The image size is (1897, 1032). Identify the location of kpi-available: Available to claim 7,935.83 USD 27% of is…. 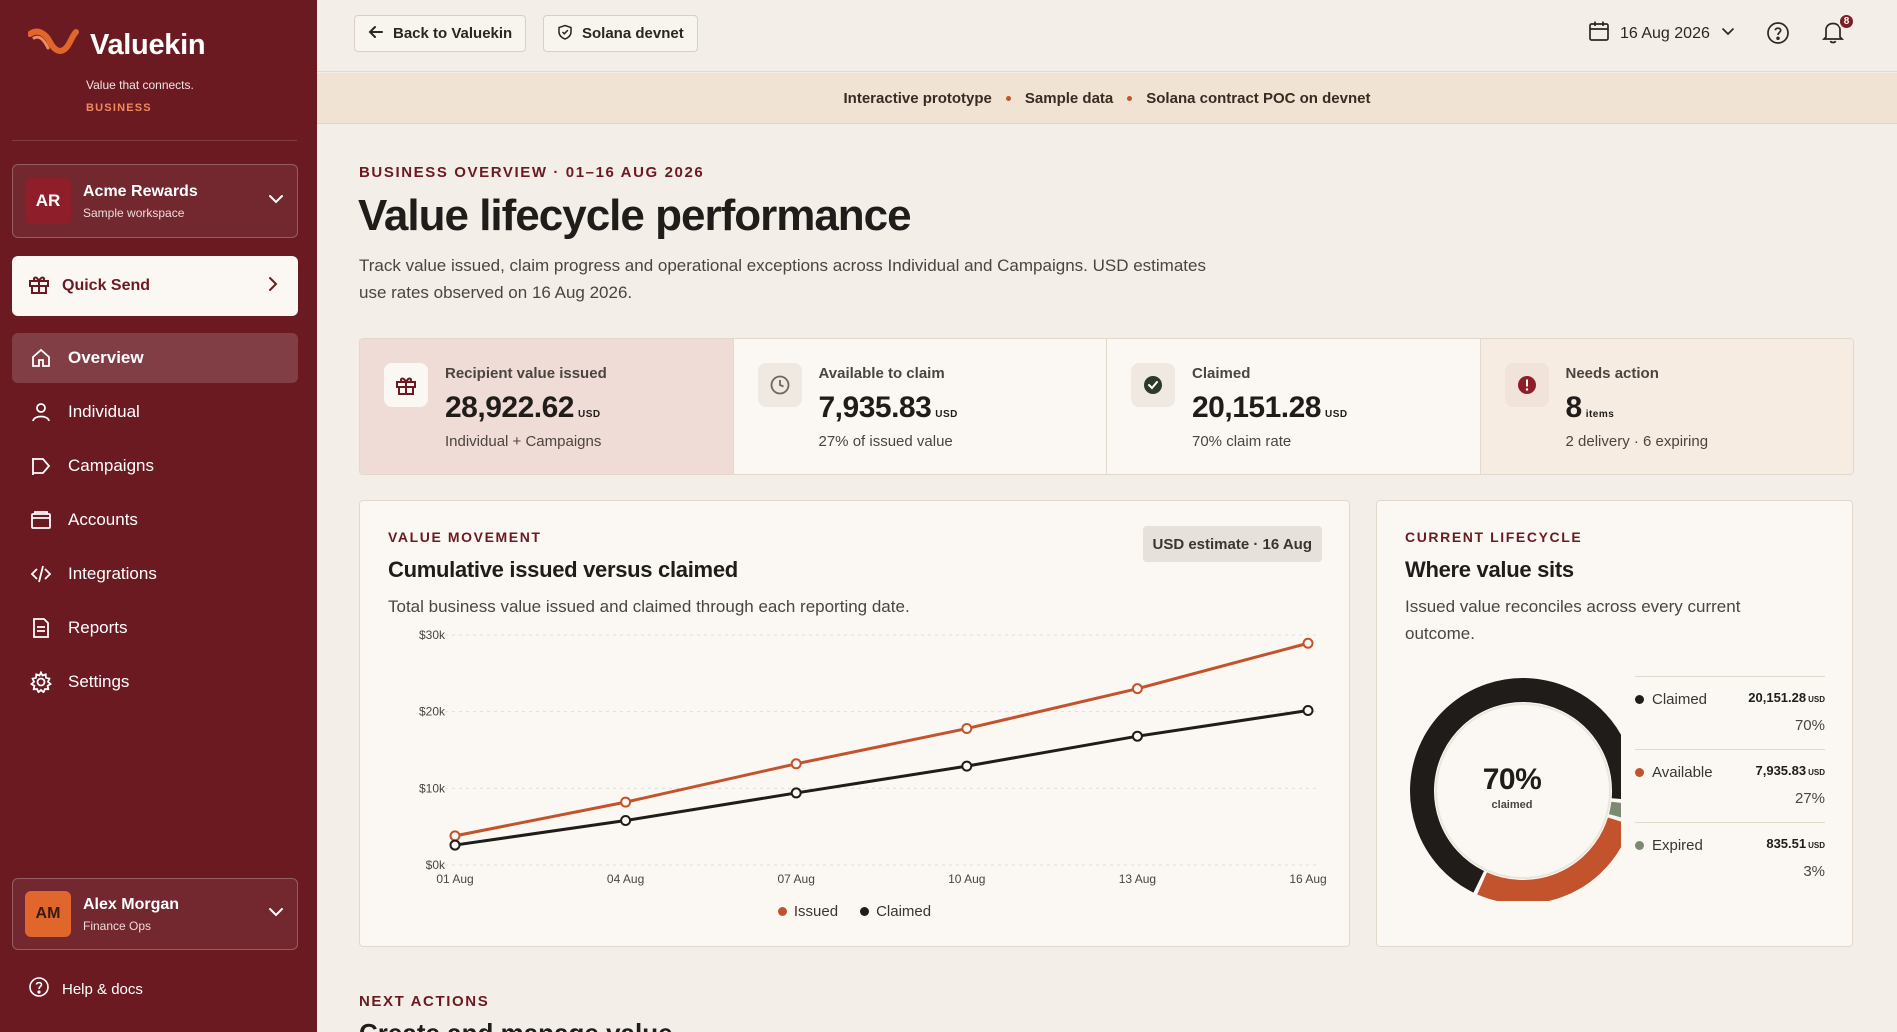
(920, 406).